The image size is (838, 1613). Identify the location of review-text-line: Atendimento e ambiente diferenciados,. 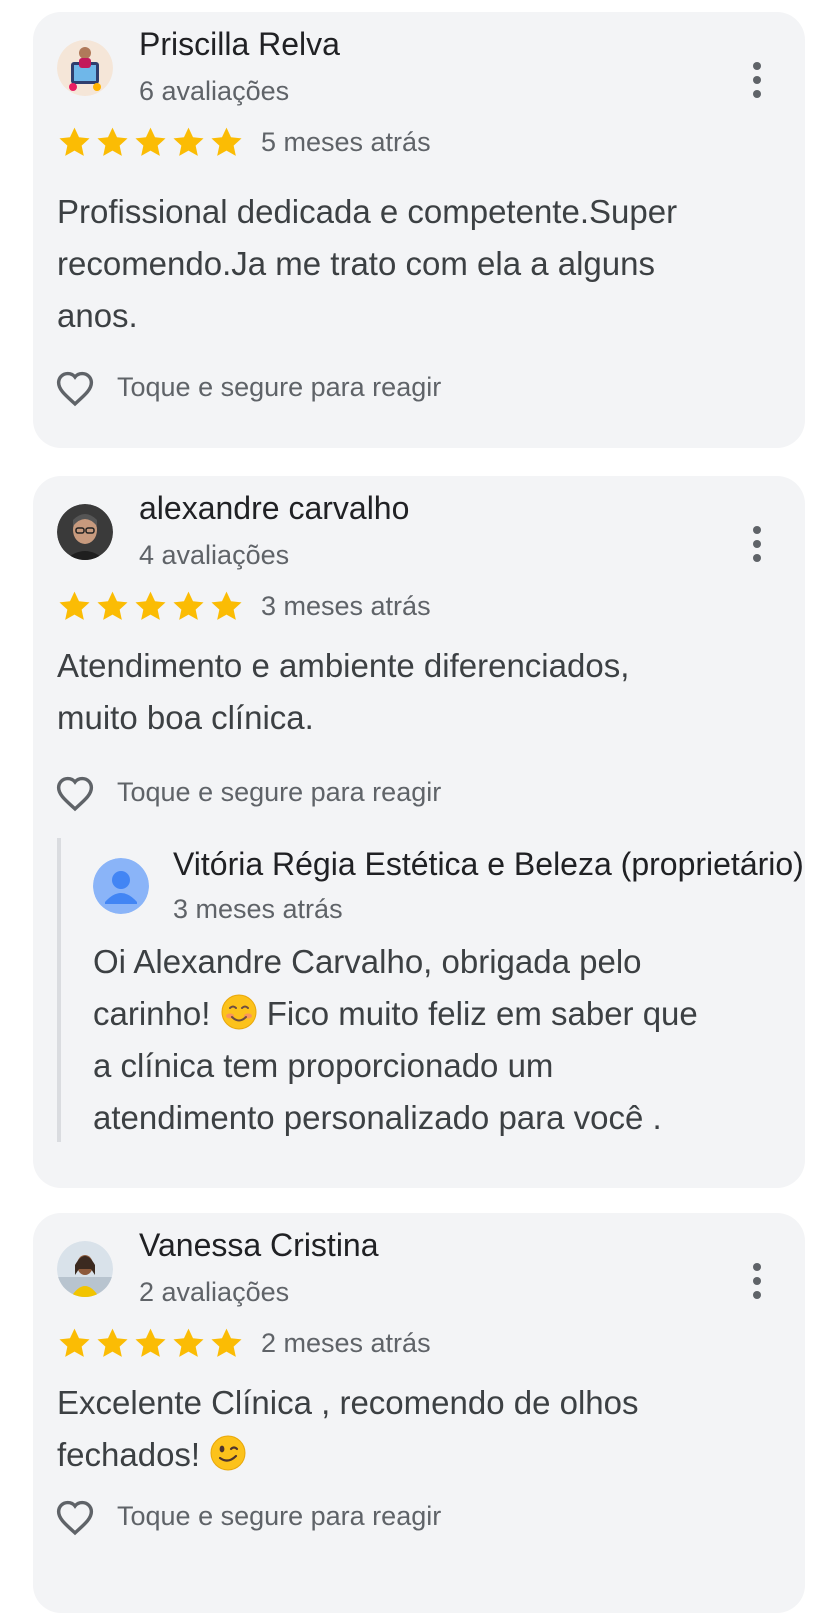
(343, 665).